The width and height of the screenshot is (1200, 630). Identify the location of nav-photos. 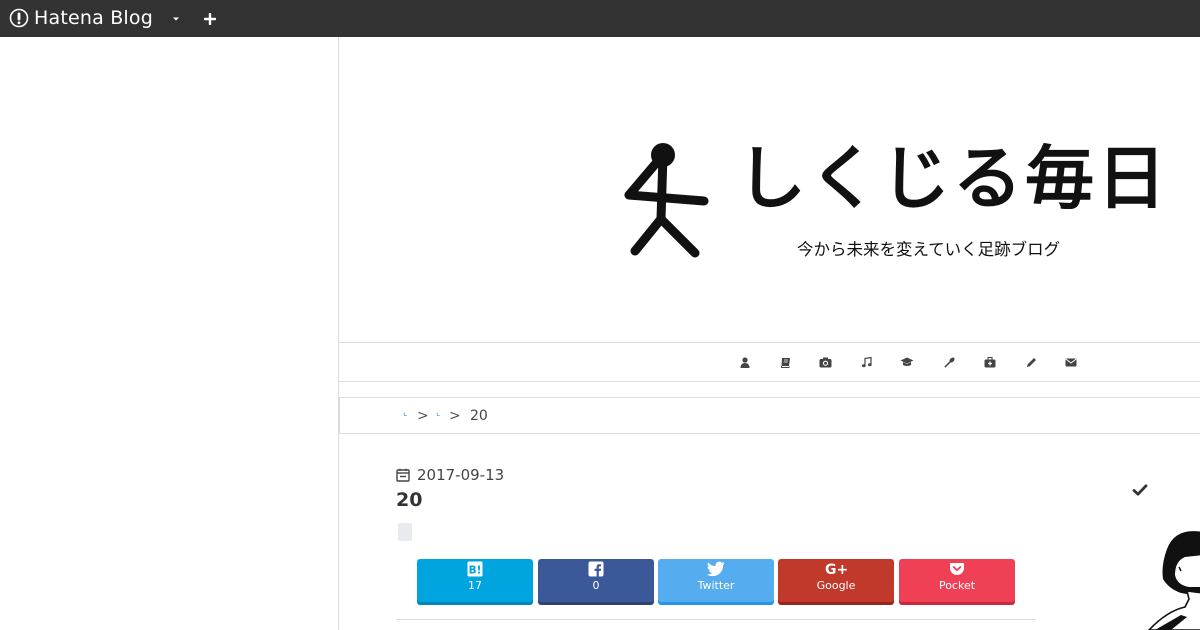
(825, 362).